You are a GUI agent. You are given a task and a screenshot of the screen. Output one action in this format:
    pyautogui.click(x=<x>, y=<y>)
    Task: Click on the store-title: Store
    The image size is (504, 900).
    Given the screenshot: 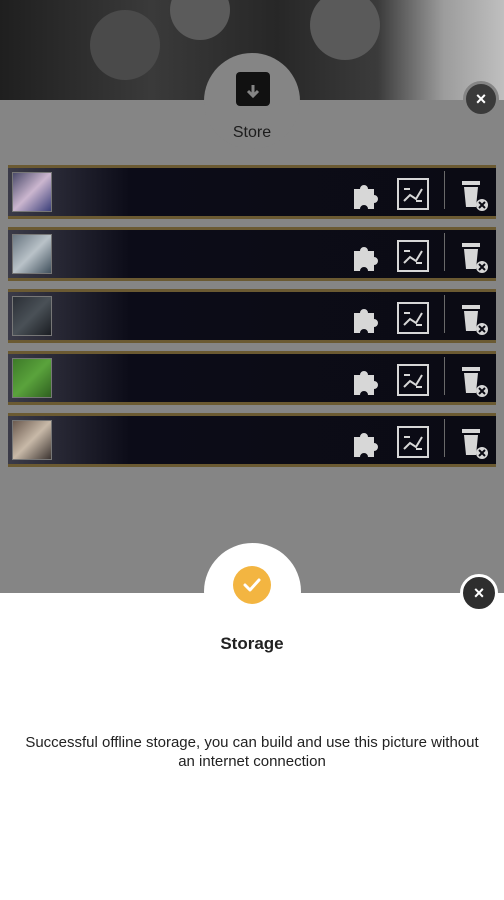 What is the action you would take?
    pyautogui.click(x=252, y=132)
    